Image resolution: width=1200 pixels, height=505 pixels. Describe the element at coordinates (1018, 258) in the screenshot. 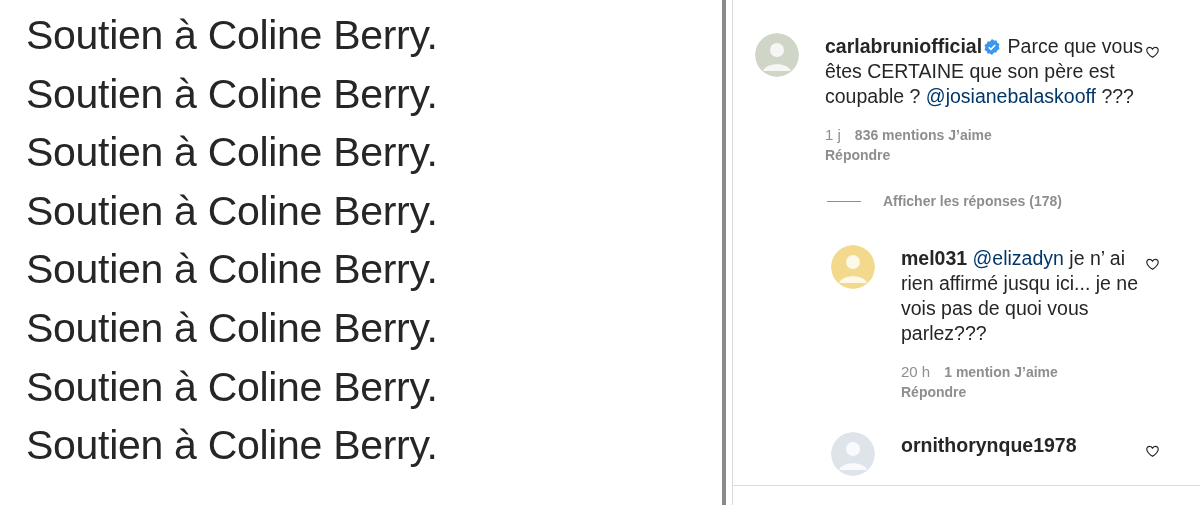

I see `mention-link: @elizadyn` at that location.